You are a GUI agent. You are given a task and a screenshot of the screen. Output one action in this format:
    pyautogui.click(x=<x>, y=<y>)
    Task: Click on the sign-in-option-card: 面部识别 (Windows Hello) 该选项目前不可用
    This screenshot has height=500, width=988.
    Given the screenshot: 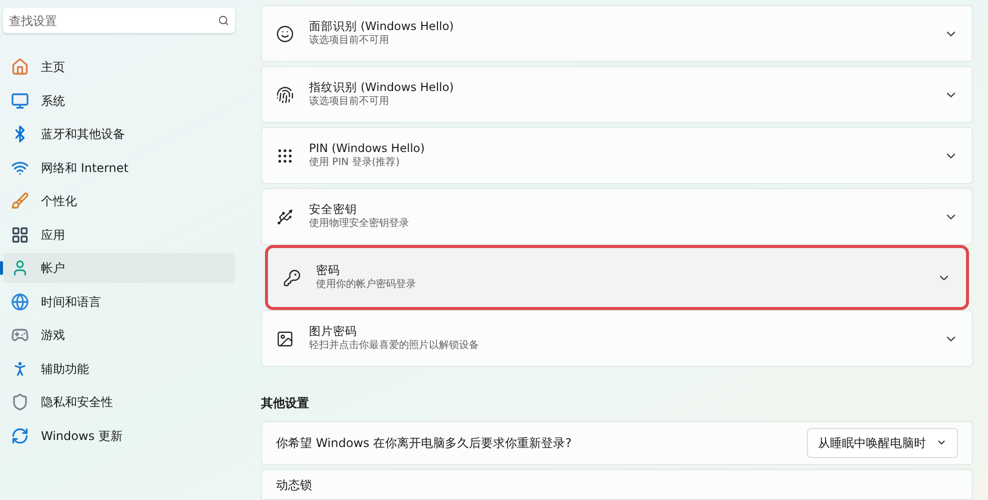 What is the action you would take?
    pyautogui.click(x=617, y=33)
    